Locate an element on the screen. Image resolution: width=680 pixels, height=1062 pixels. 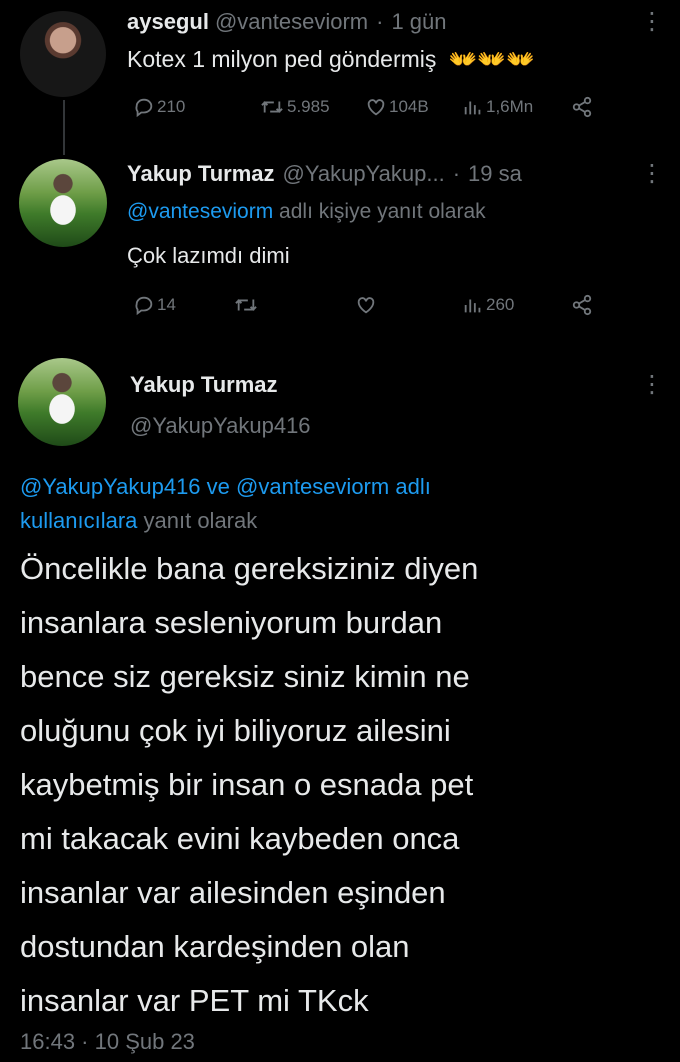
like-button: 104B is located at coordinates (397, 107).